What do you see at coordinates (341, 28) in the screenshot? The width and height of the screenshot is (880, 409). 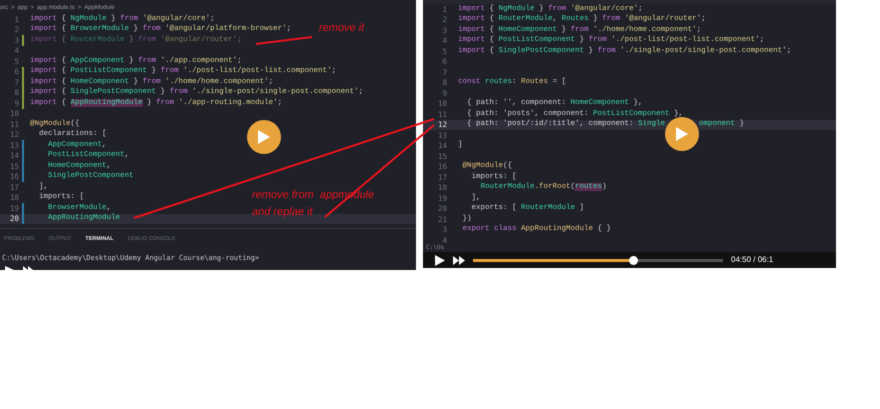 I see `annotation-text: remove it` at bounding box center [341, 28].